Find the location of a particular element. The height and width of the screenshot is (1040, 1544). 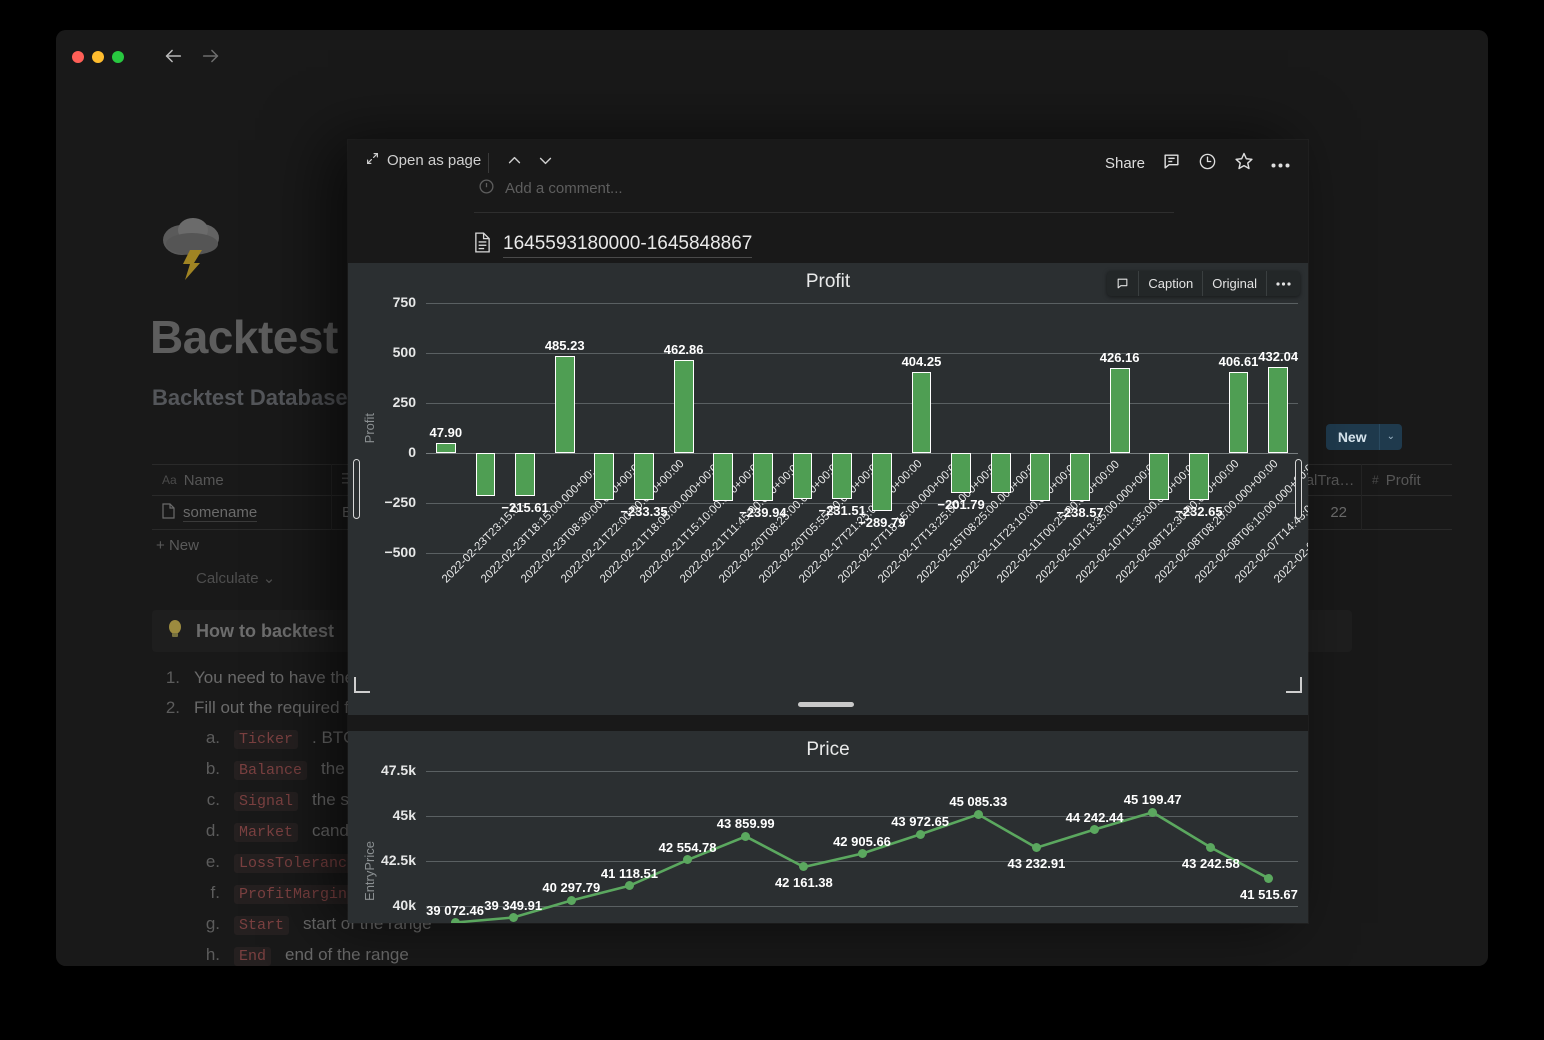

close-window-button is located at coordinates (78, 57).